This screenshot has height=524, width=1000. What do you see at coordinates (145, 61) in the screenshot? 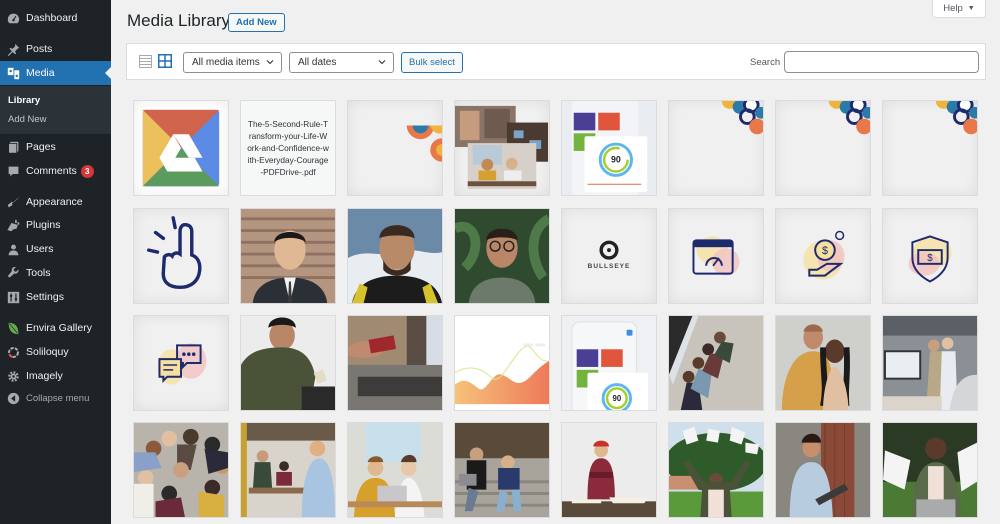
I see `list-view-icon` at bounding box center [145, 61].